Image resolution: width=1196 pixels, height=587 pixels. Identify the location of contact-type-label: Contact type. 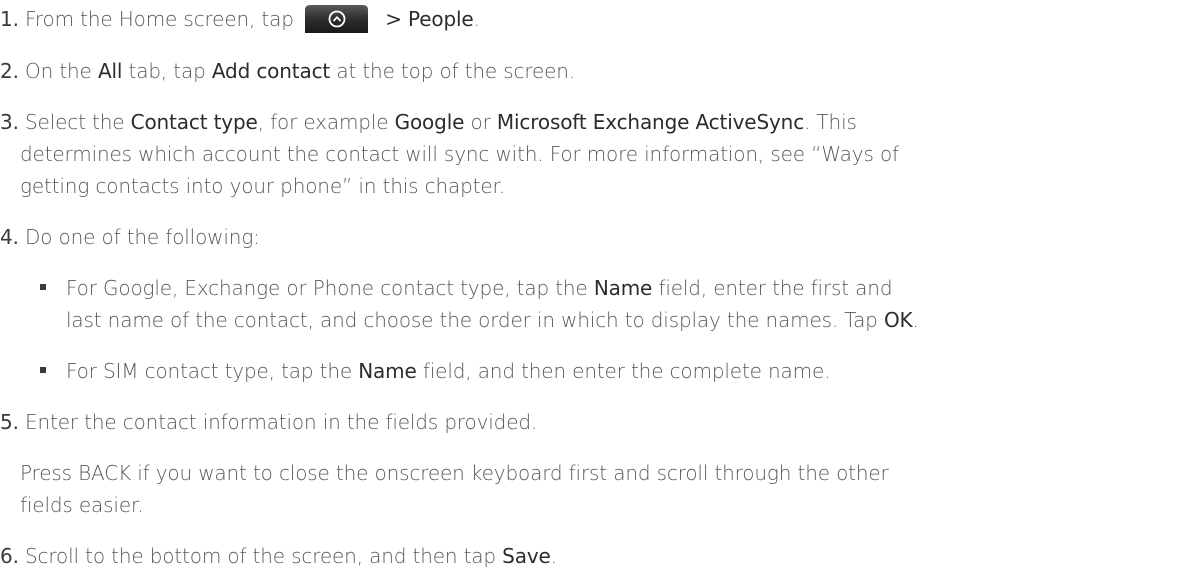
(194, 122).